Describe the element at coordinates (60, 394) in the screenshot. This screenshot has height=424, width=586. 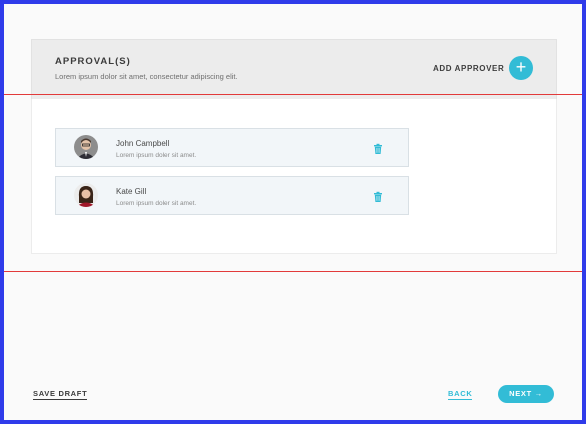
I see `save-draft-button: SAVE DRAFT` at that location.